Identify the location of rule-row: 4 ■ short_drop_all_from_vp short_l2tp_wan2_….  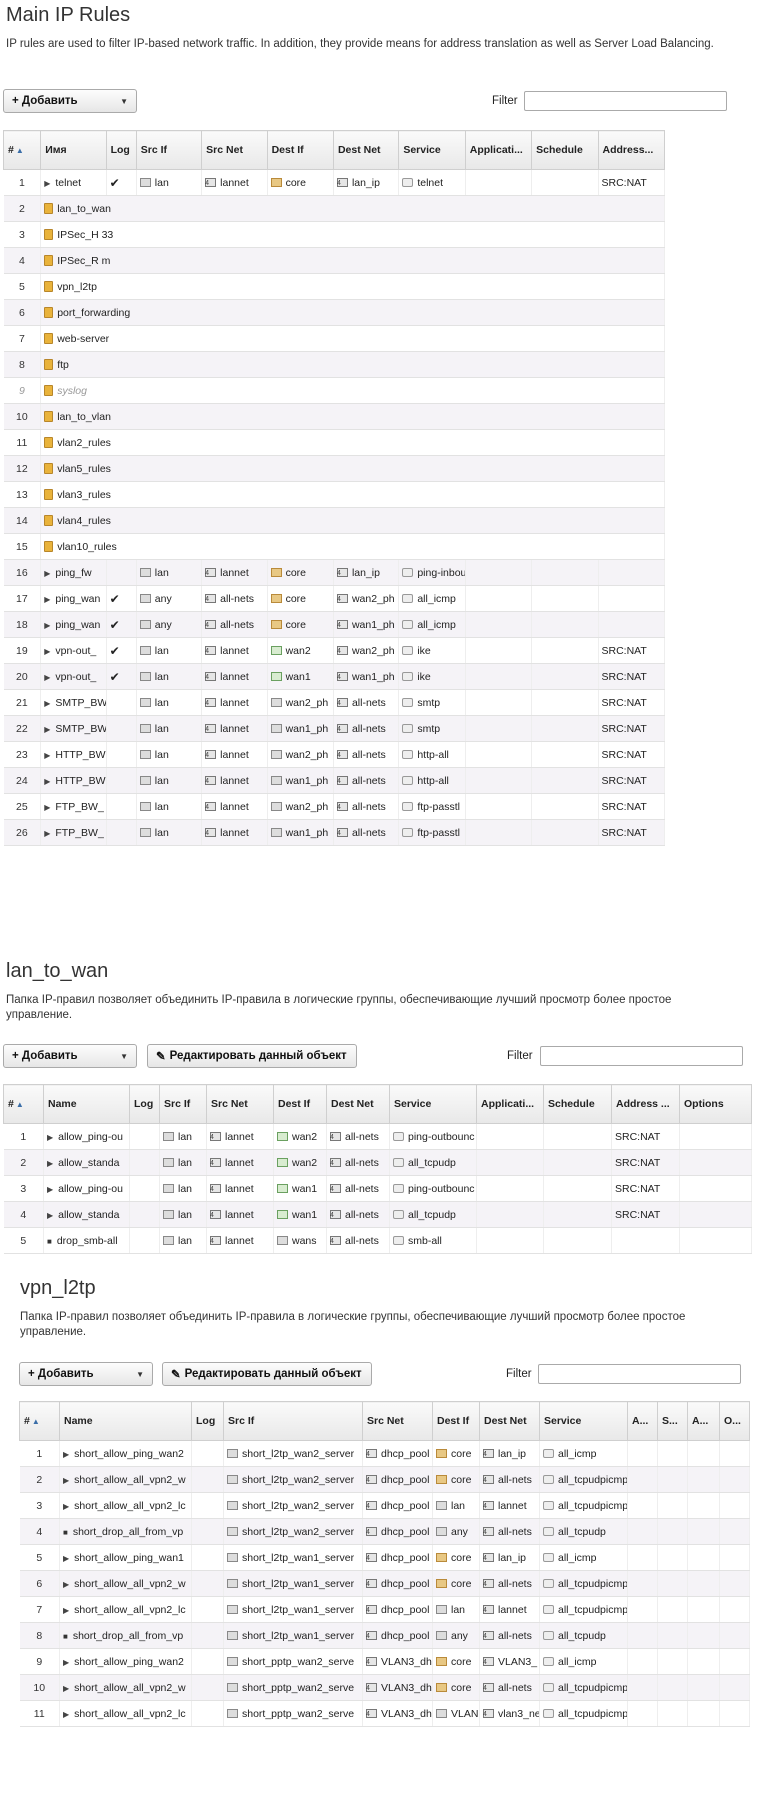
(384, 1531).